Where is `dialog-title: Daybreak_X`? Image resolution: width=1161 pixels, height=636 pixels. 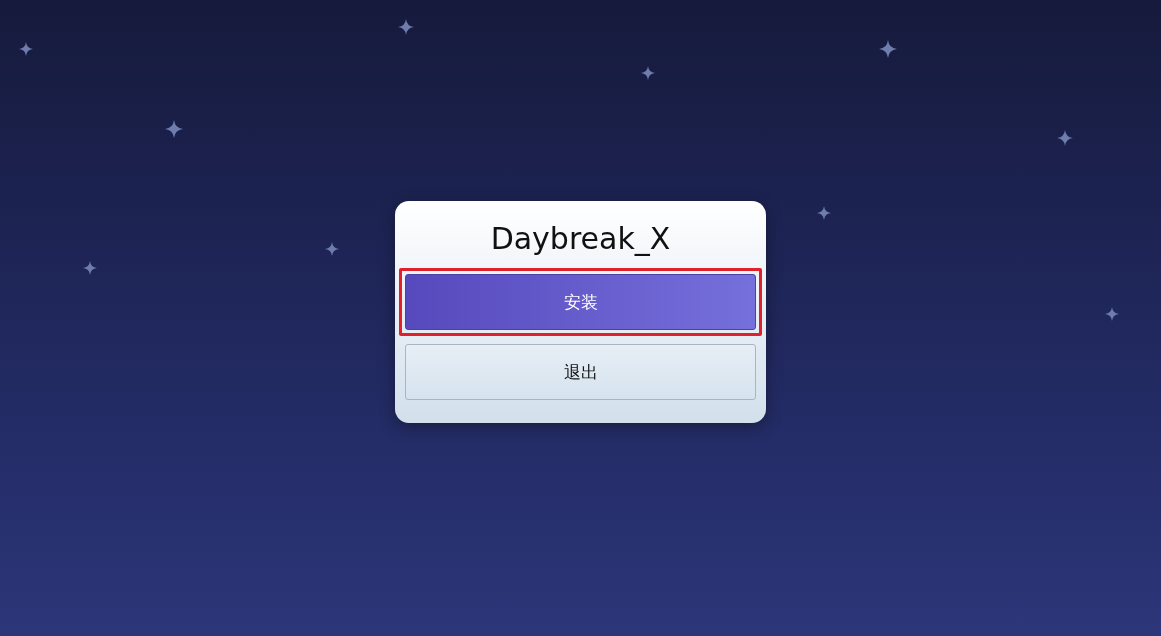
dialog-title: Daybreak_X is located at coordinates (580, 238).